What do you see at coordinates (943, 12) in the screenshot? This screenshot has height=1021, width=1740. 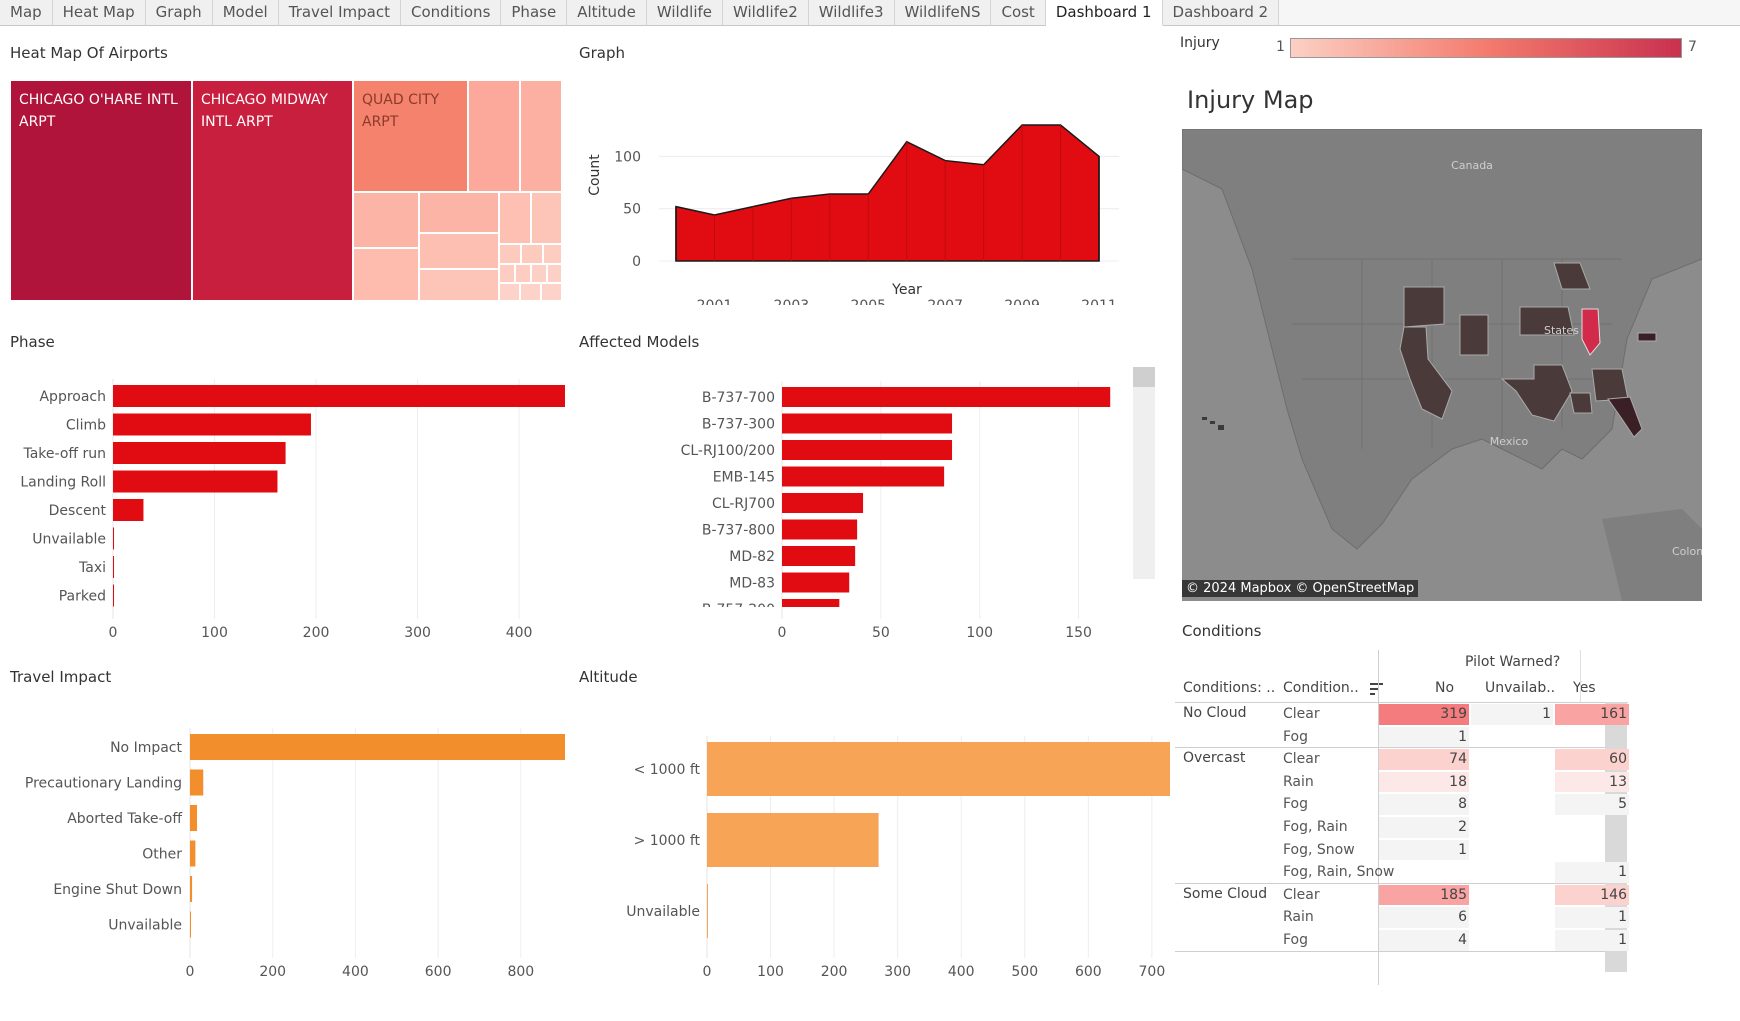 I see `tab-wildlifens: WildlifeNS` at bounding box center [943, 12].